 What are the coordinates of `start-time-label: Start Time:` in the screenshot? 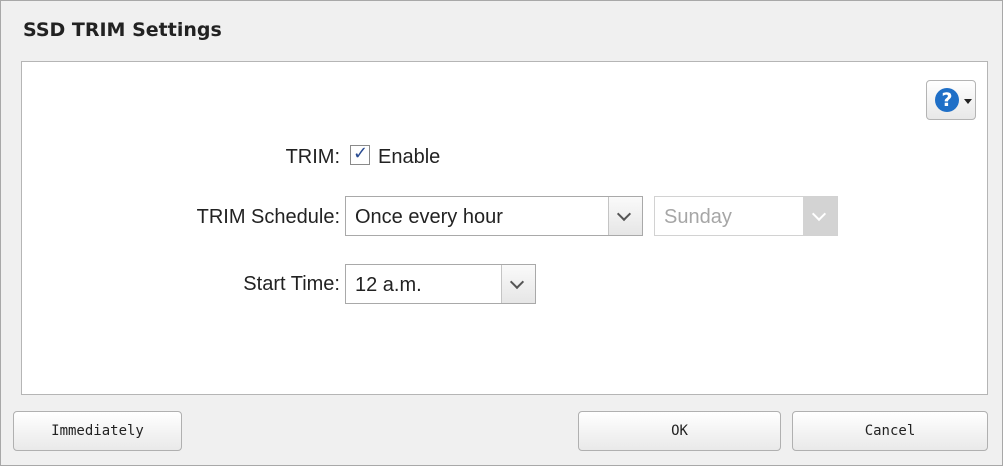 It's located at (291, 284).